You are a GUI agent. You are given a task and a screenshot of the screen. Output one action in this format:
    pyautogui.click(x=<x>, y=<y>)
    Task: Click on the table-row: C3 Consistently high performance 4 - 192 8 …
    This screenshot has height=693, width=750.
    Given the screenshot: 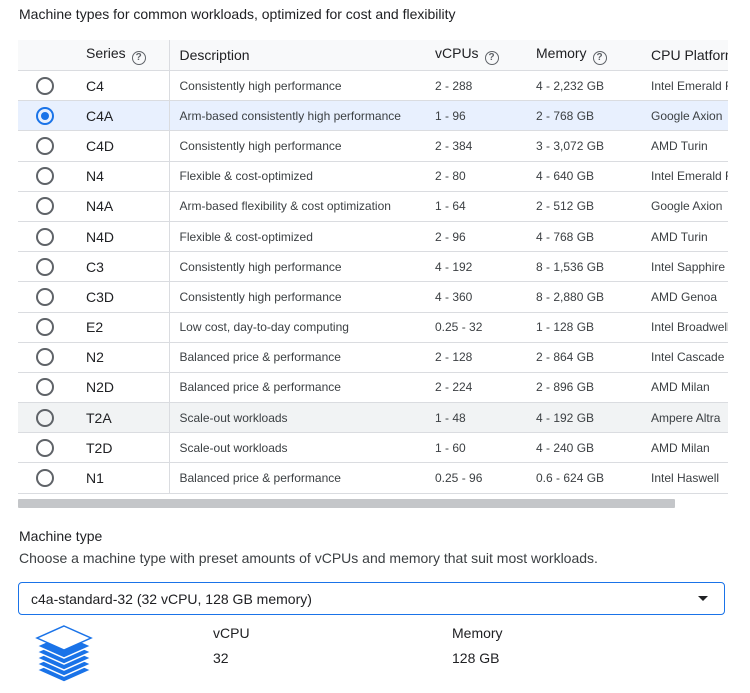 What is the action you would take?
    pyautogui.click(x=373, y=267)
    